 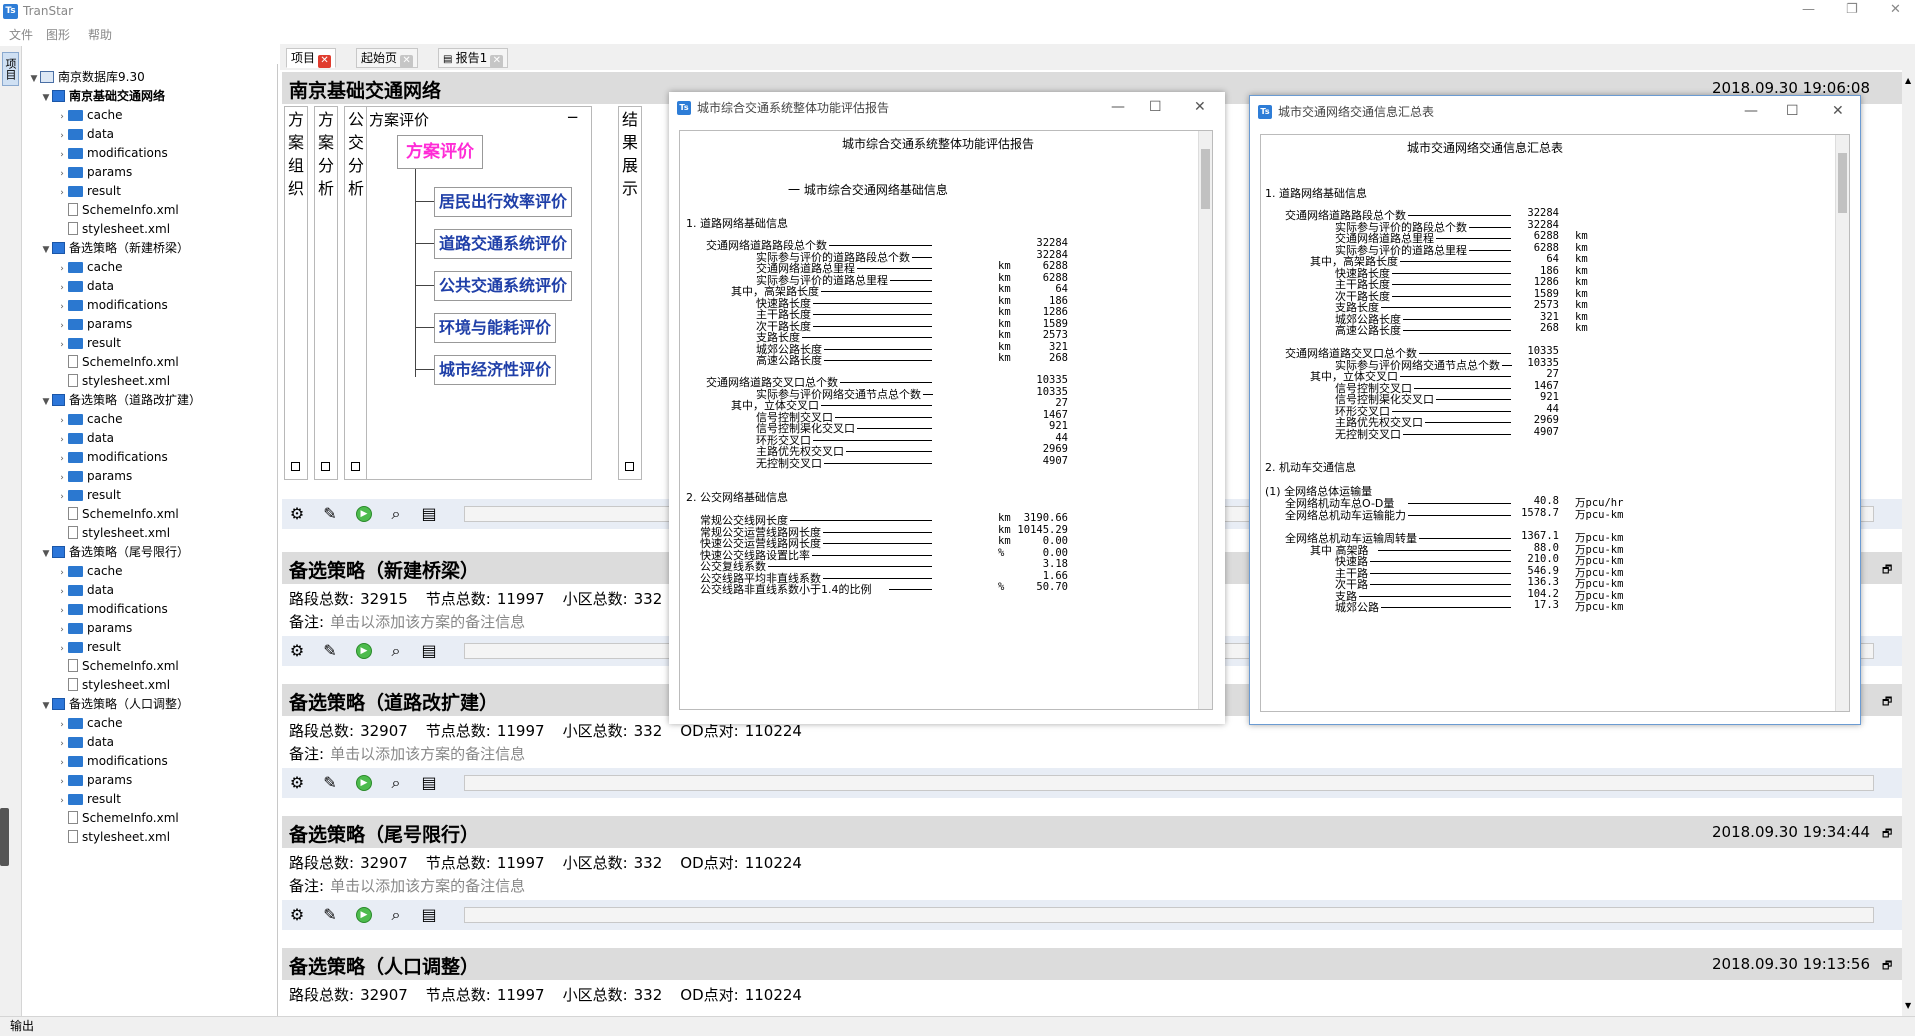 What do you see at coordinates (387, 58) in the screenshot?
I see `tab-start-page: 起始页 ✕` at bounding box center [387, 58].